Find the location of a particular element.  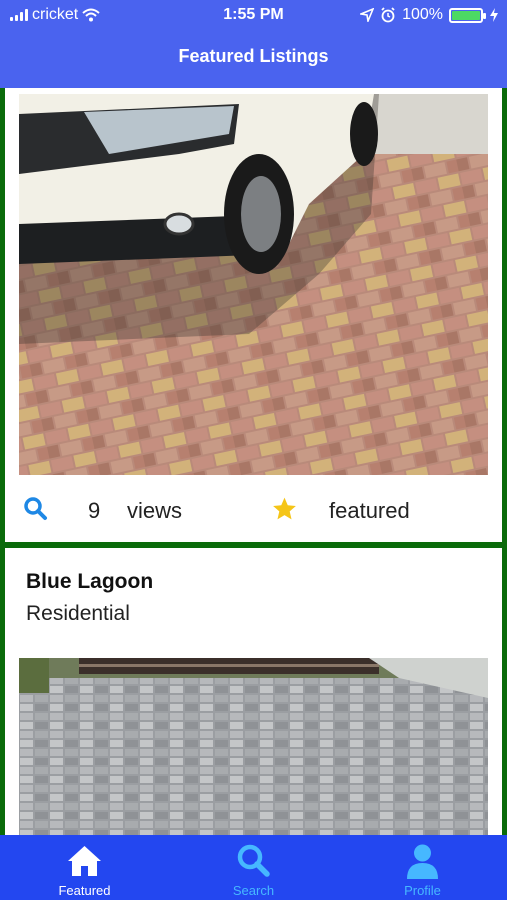

battery-icon is located at coordinates (467, 15).